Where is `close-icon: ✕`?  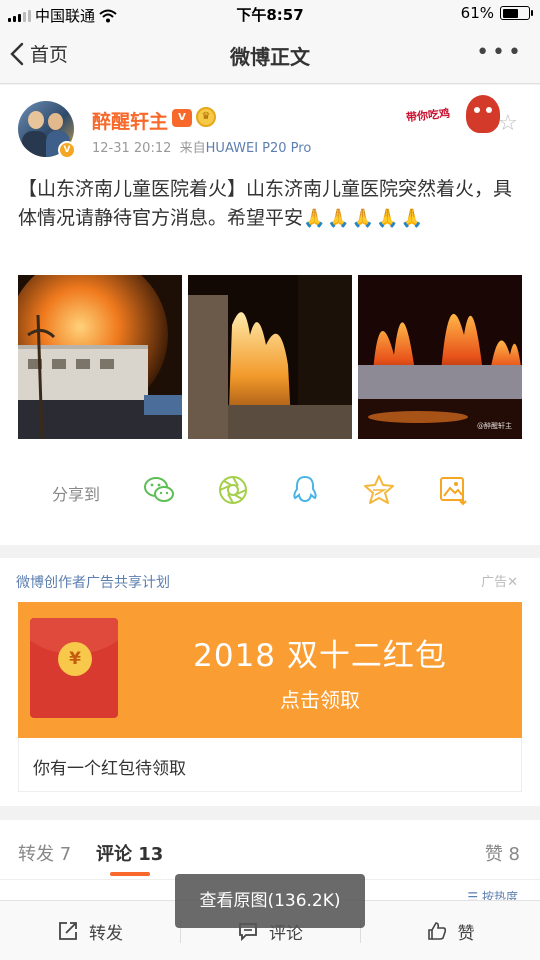
close-icon: ✕ is located at coordinates (512, 582).